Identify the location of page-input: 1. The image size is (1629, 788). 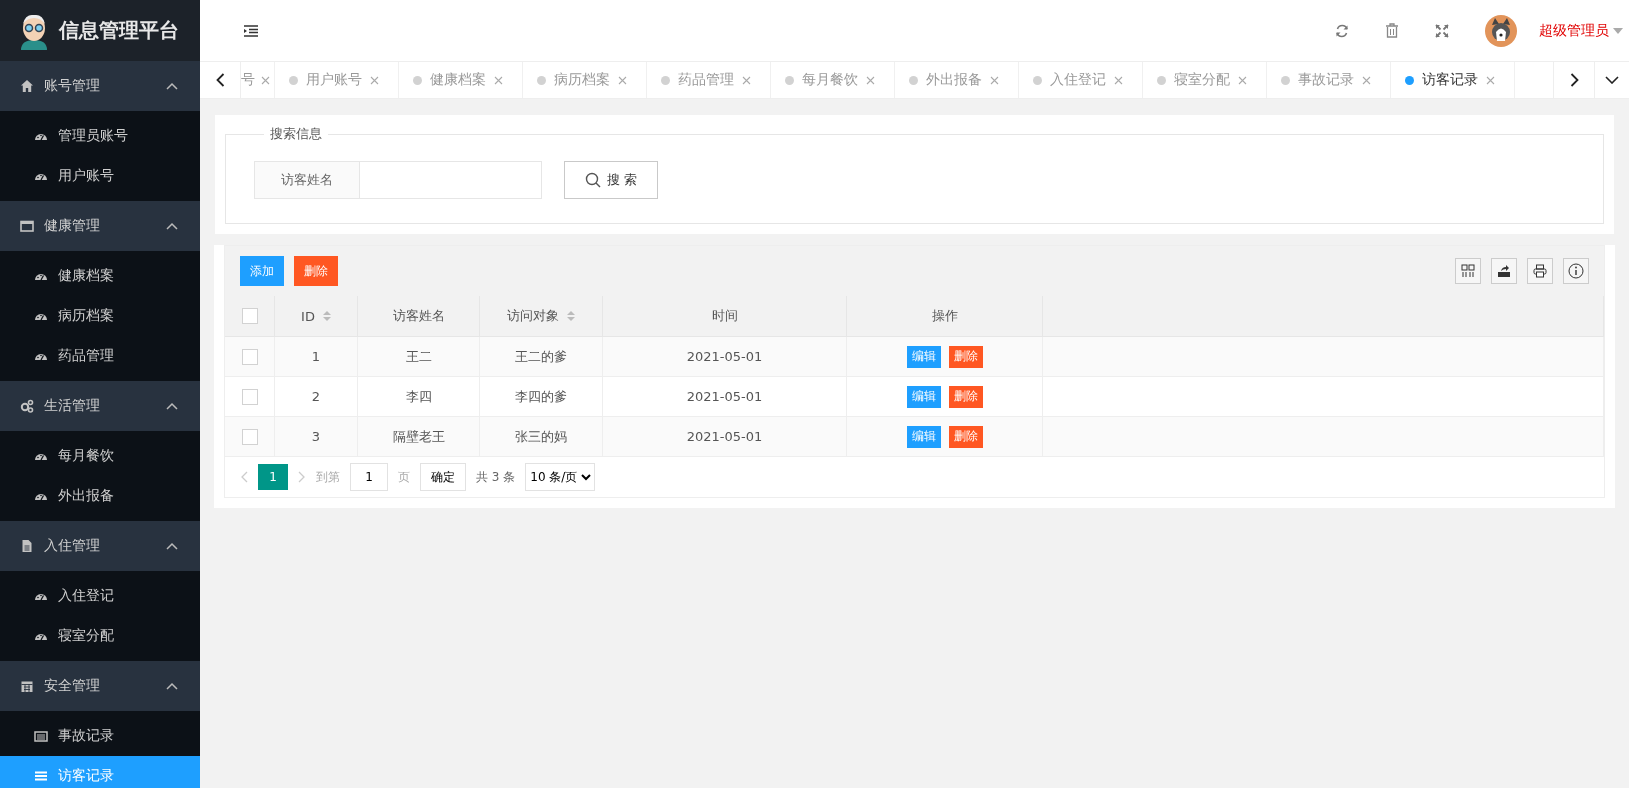
(369, 477).